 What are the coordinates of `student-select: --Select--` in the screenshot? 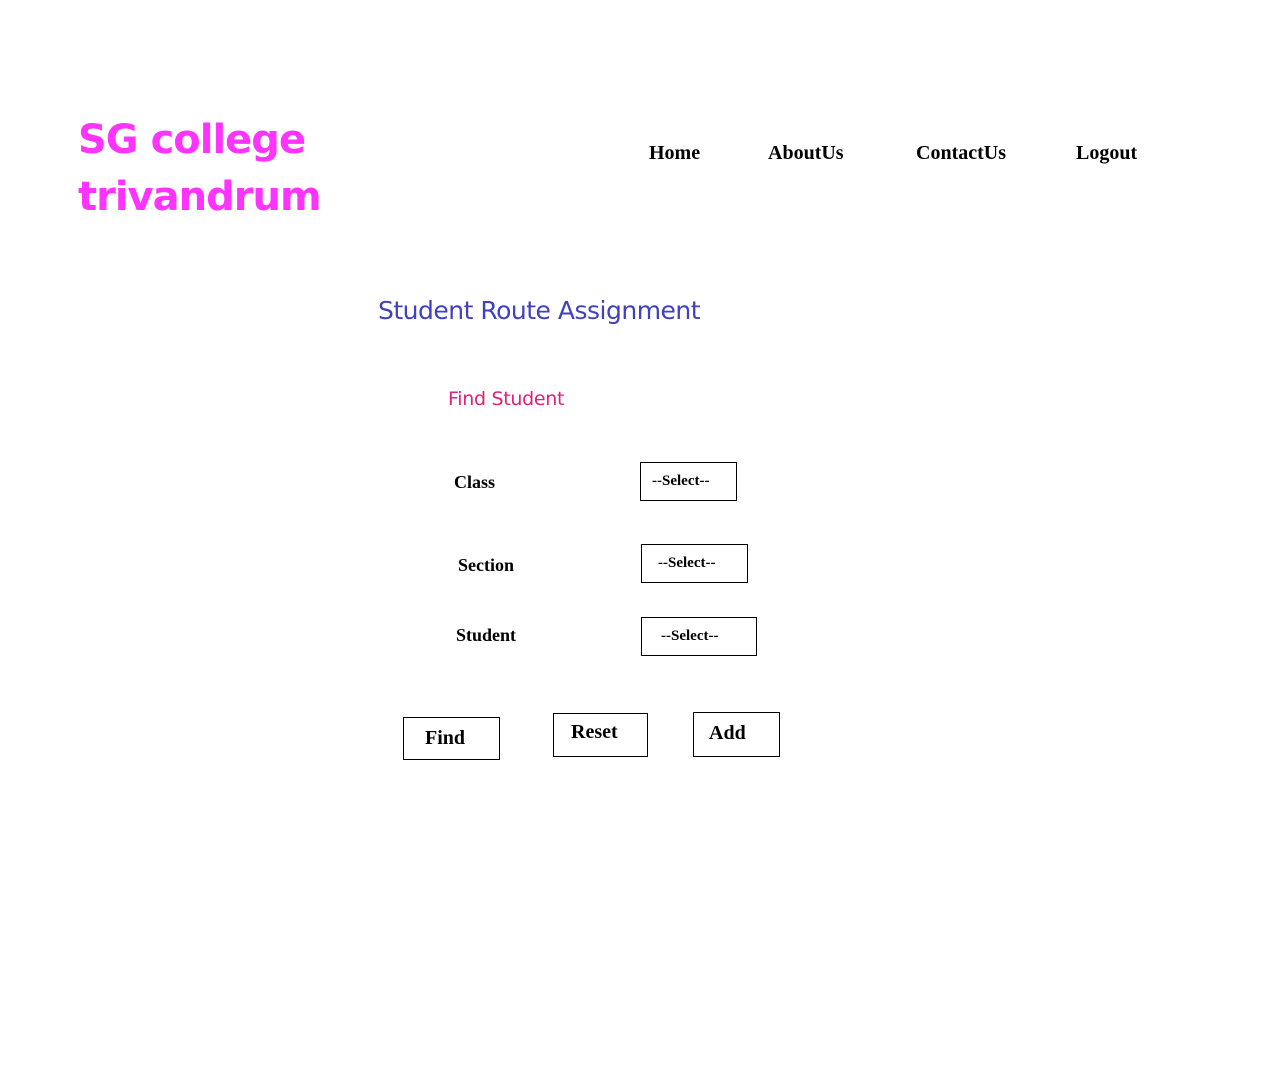 It's located at (699, 636).